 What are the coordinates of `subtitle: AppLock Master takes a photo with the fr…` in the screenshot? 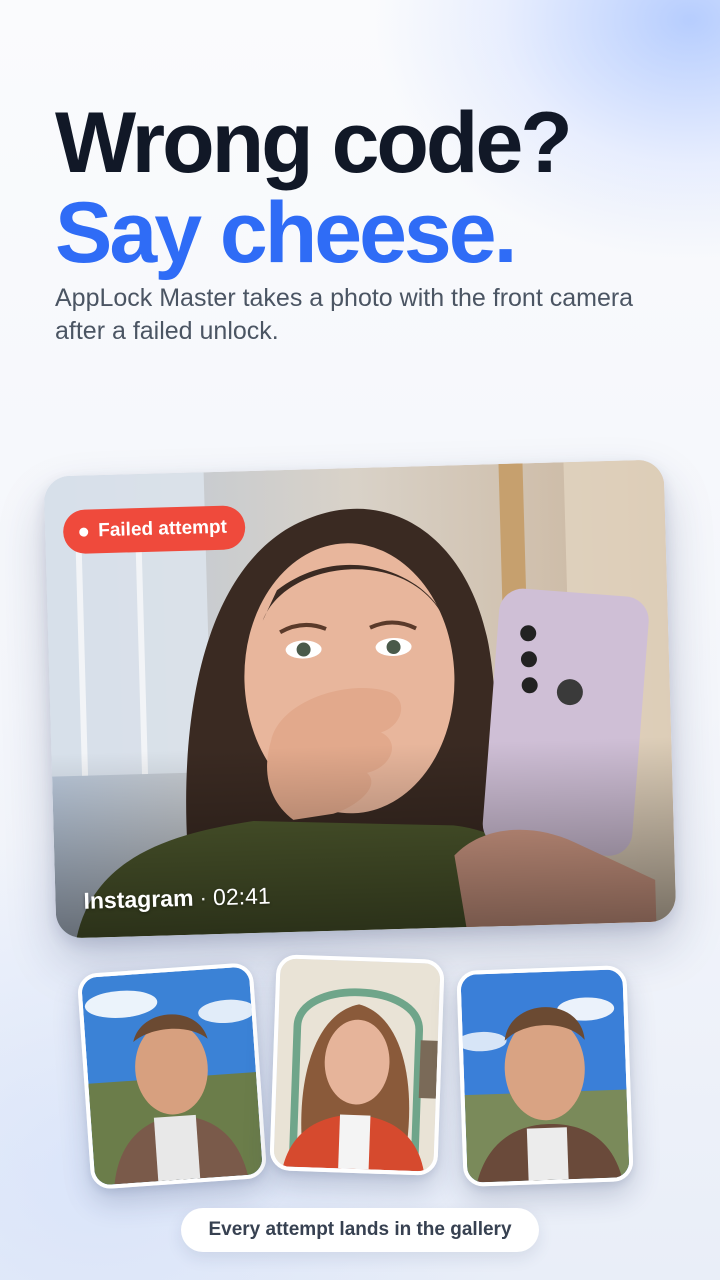 It's located at (344, 314).